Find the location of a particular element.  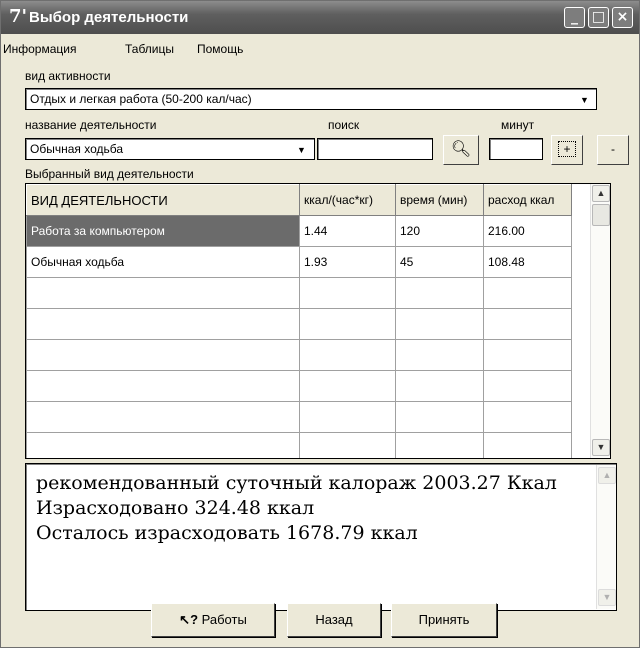

works-button-label: Работы is located at coordinates (224, 619).